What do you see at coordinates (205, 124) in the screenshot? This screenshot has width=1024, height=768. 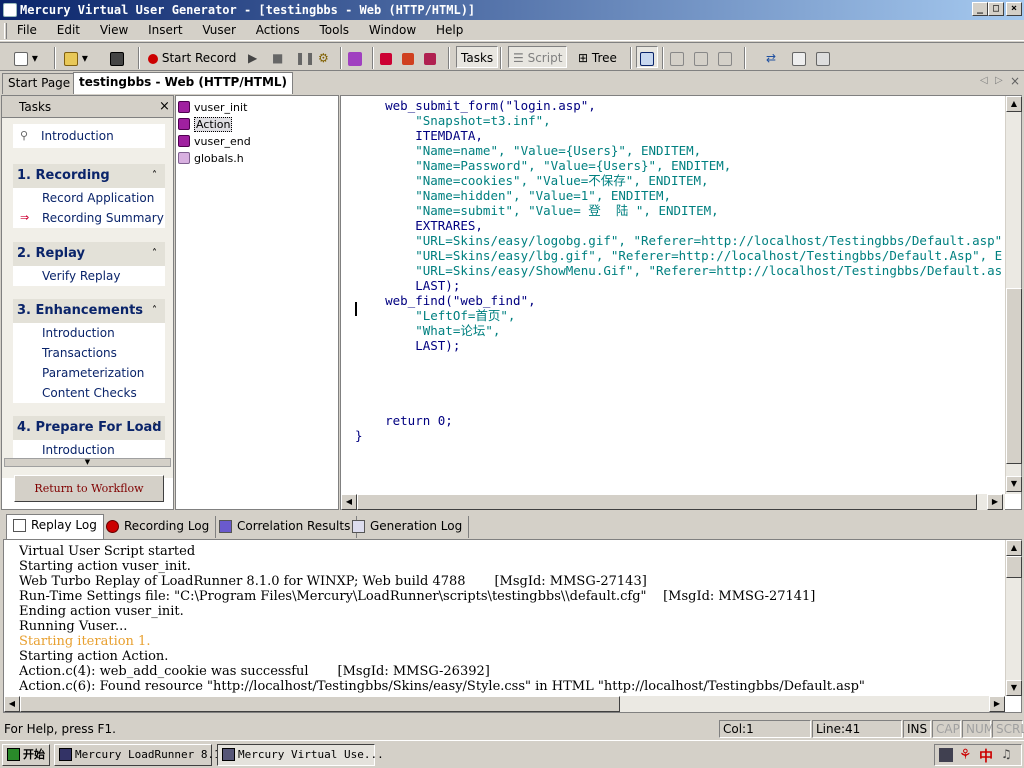 I see `tree-item-action: Action` at bounding box center [205, 124].